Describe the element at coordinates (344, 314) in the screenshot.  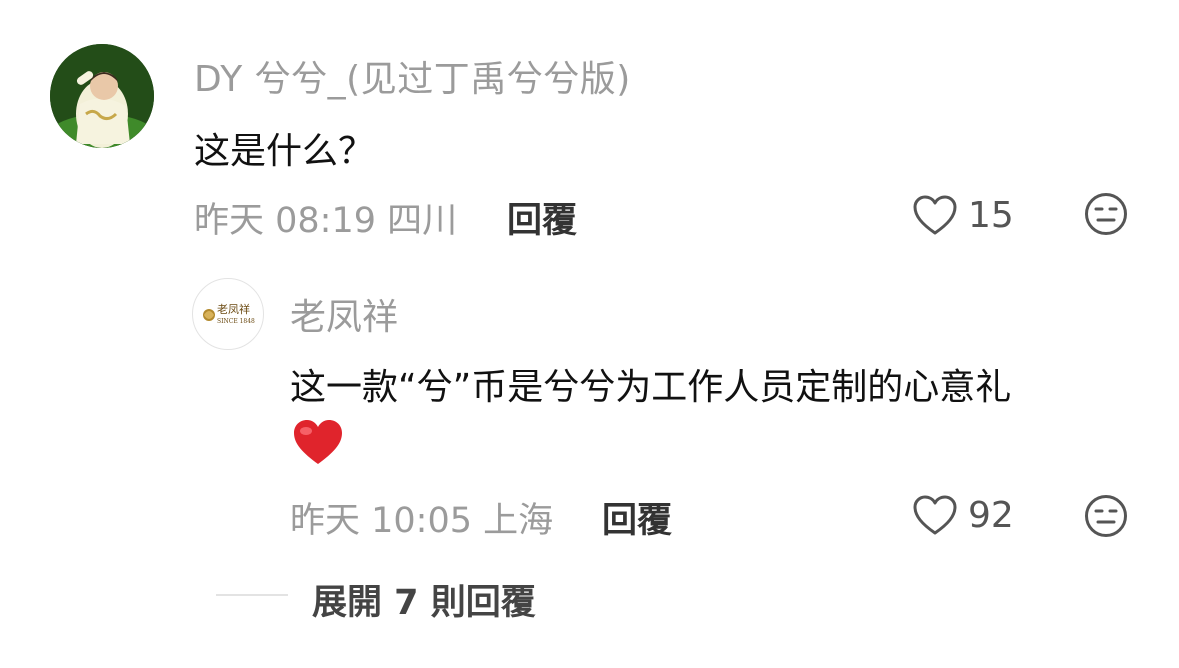
I see `reply-username: 老凤祥` at that location.